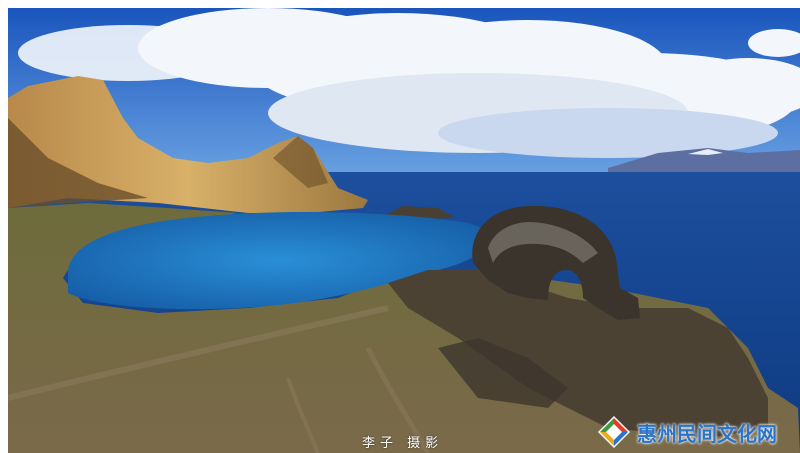 Image resolution: width=800 pixels, height=453 pixels. What do you see at coordinates (614, 432) in the screenshot?
I see `diamond-logo-icon` at bounding box center [614, 432].